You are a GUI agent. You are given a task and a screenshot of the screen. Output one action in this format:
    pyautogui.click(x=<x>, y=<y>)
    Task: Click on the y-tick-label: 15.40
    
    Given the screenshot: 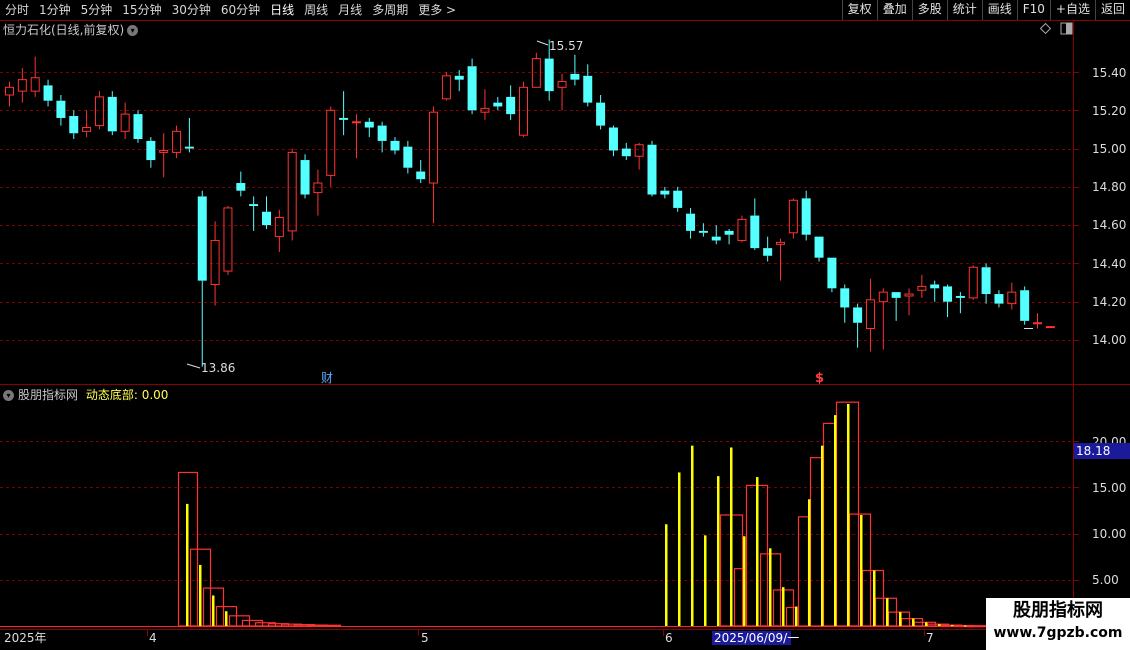 What is the action you would take?
    pyautogui.click(x=1109, y=73)
    